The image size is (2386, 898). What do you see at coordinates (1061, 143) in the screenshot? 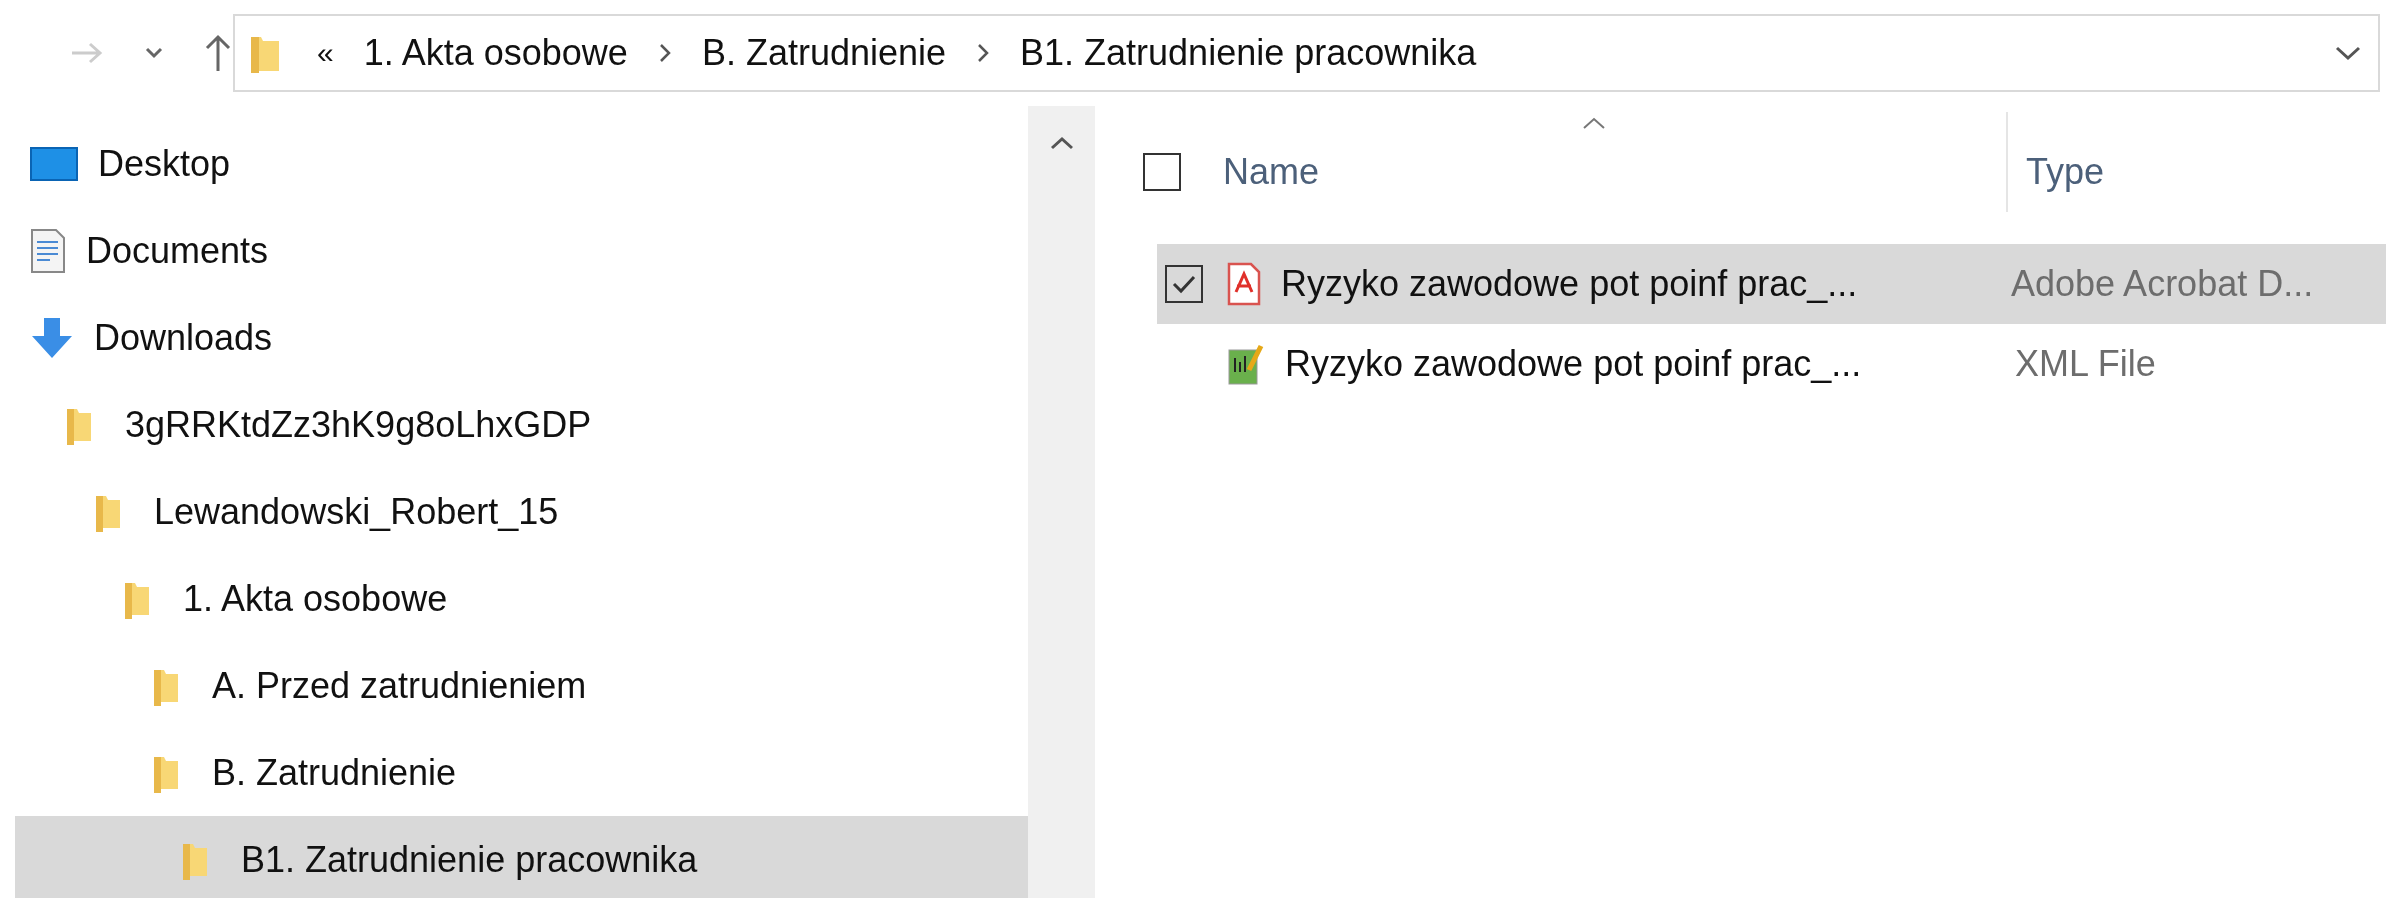
I see `scroll-up-icon` at bounding box center [1061, 143].